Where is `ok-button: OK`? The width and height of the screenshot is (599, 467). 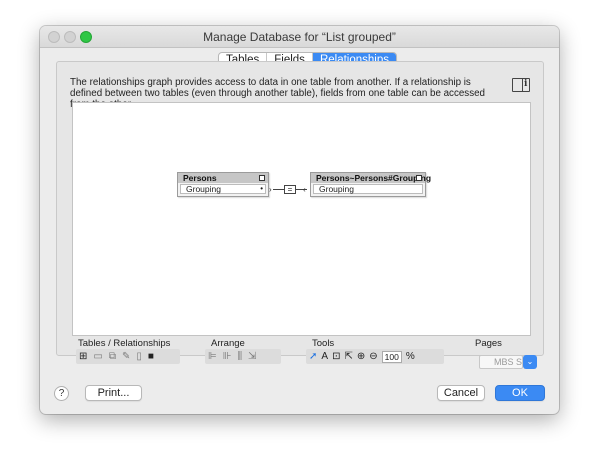
ok-button: OK is located at coordinates (520, 393).